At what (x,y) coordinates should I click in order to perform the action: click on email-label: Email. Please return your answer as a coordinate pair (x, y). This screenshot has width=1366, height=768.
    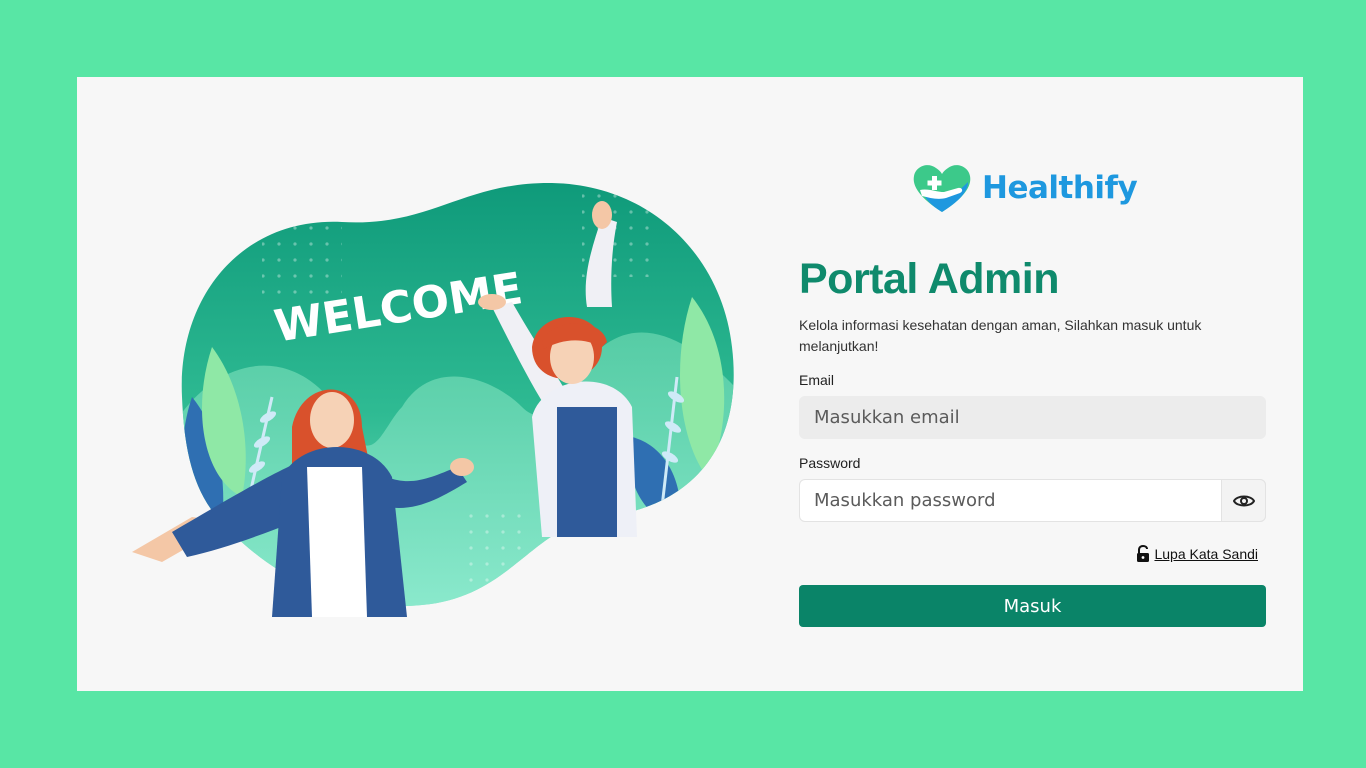
    Looking at the image, I should click on (817, 380).